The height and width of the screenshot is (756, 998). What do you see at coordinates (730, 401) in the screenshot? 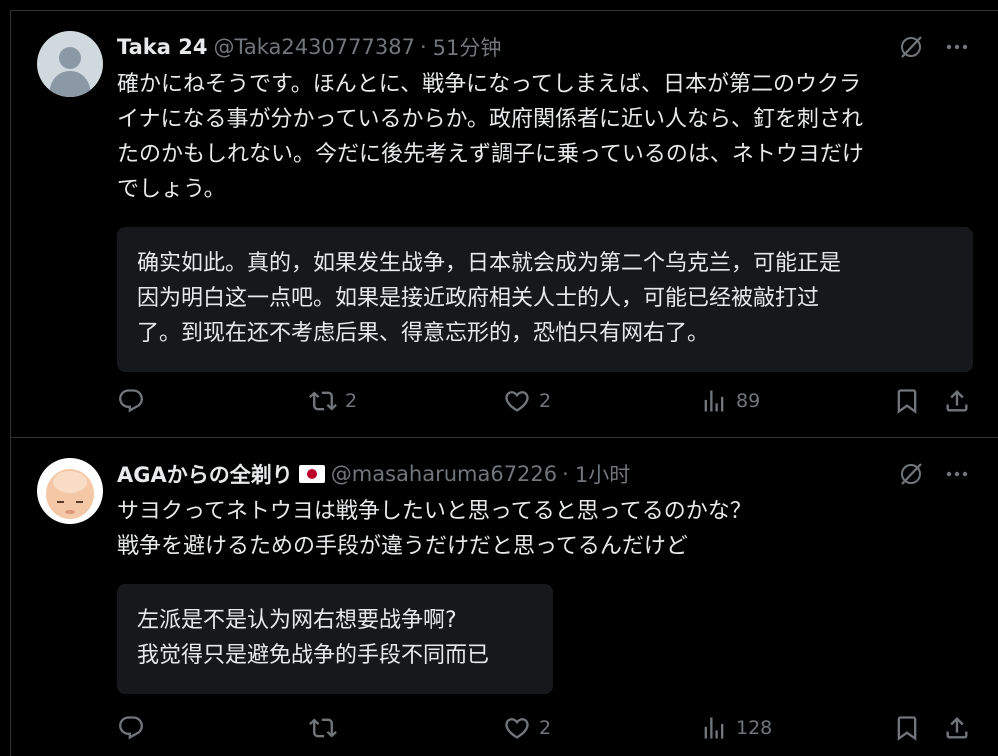
I see `views-button: 89` at bounding box center [730, 401].